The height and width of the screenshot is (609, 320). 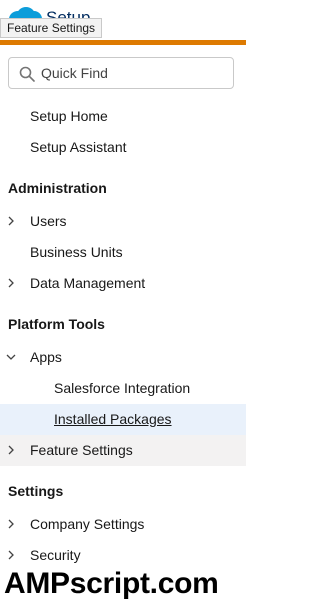 What do you see at coordinates (36, 491) in the screenshot?
I see `section-heading-settings: Settings` at bounding box center [36, 491].